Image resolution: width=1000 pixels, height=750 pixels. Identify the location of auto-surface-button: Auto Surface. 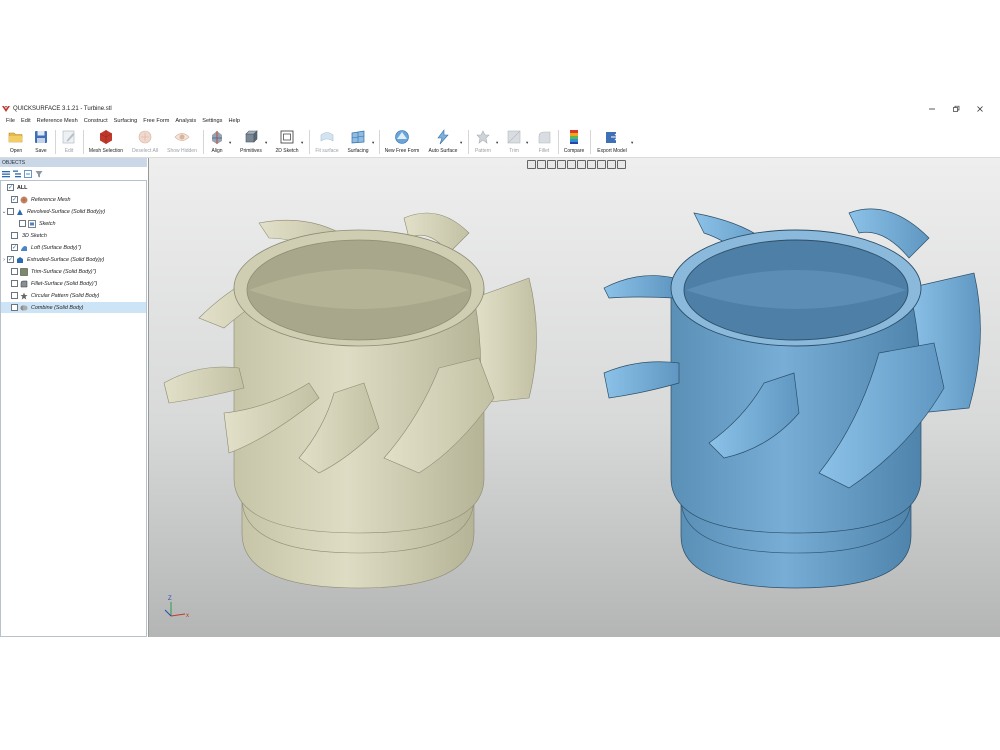
(443, 142).